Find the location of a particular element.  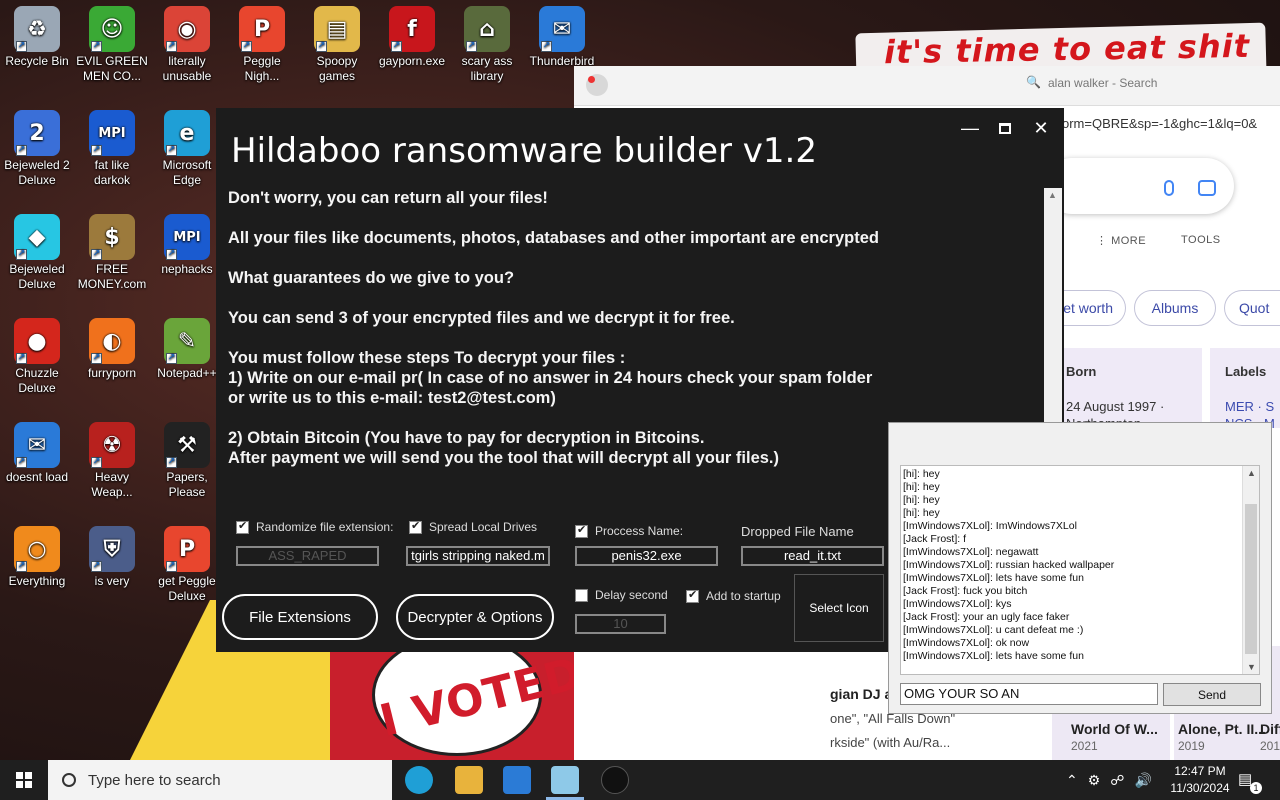

browser-search-box: alan walker - Search is located at coordinates (1102, 83).